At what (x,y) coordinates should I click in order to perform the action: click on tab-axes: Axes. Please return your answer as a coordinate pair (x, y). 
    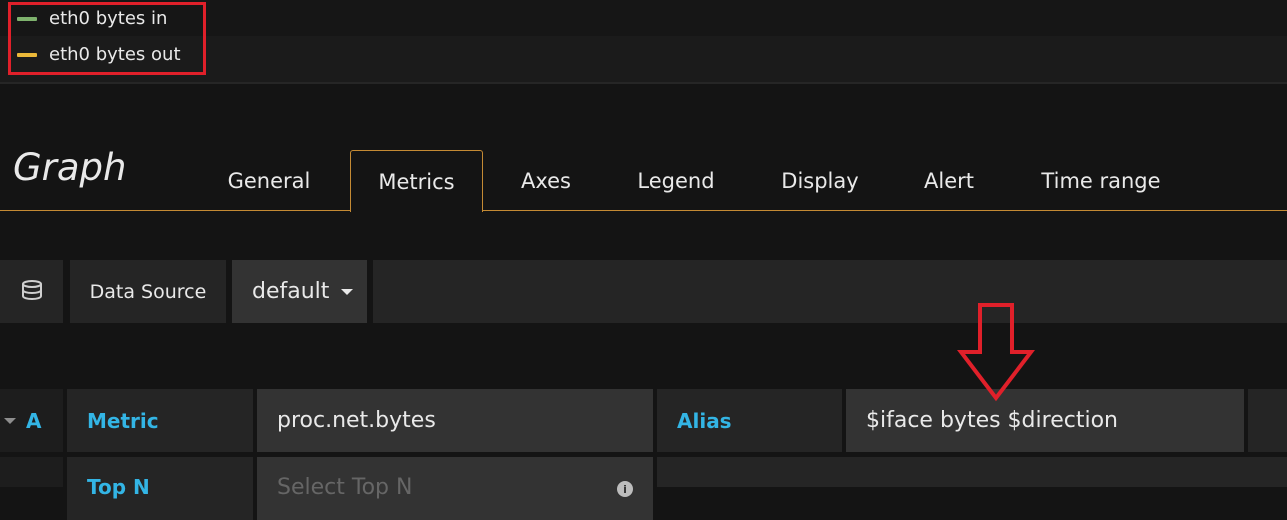
    Looking at the image, I should click on (546, 180).